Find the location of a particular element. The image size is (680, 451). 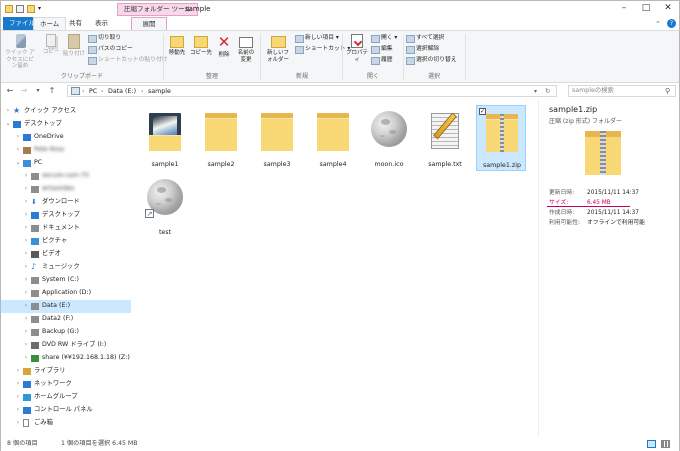

recent-locations-icon: ▾ is located at coordinates (38, 91).